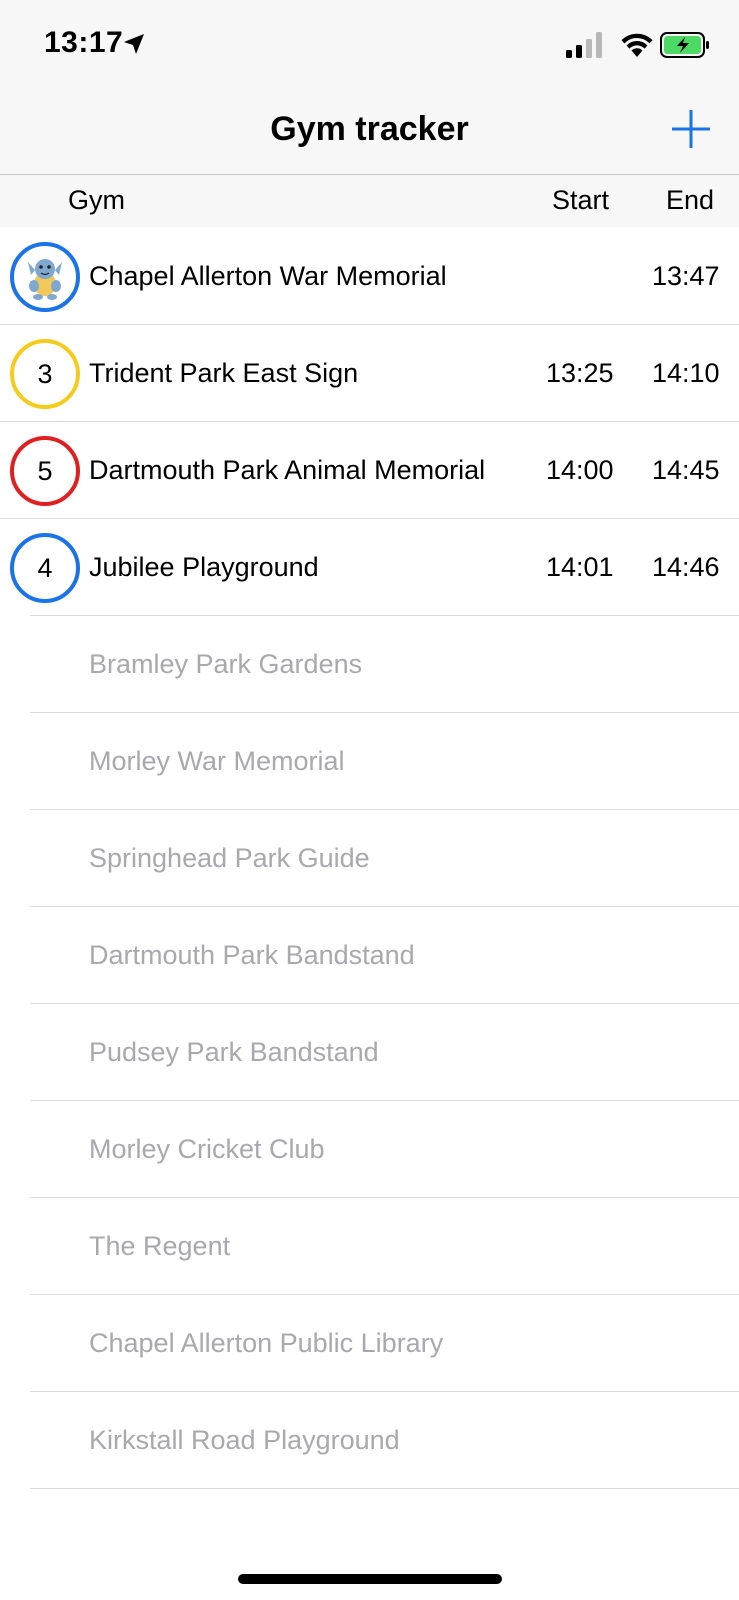 This screenshot has width=739, height=1600. What do you see at coordinates (369, 567) in the screenshot?
I see `gym-row-active: 4 Jubilee Playground 14:01 14:46` at bounding box center [369, 567].